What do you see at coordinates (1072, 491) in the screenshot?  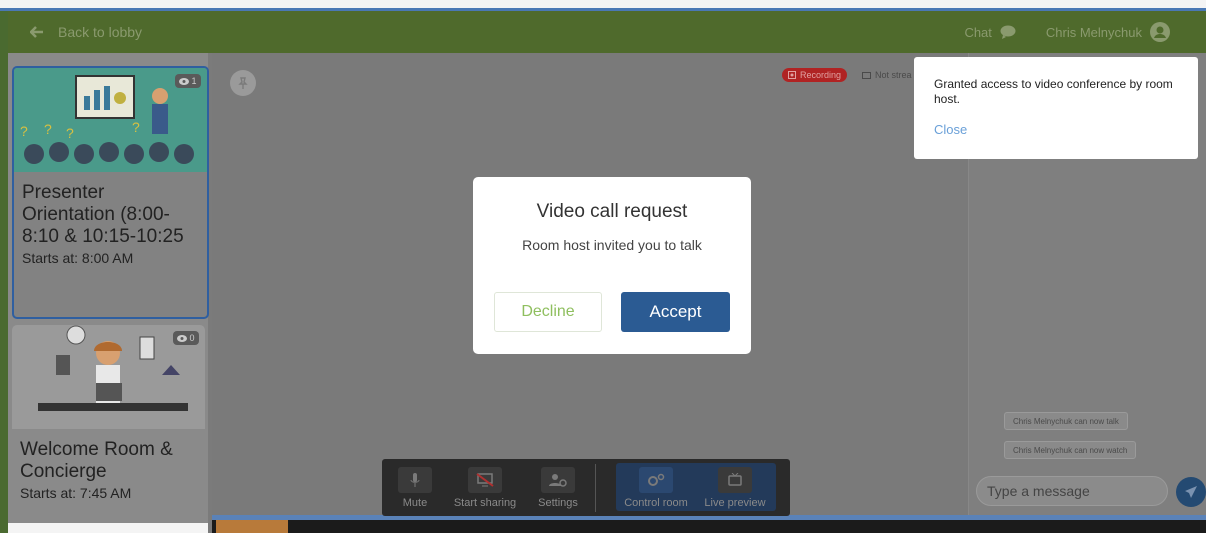 I see `message-input` at bounding box center [1072, 491].